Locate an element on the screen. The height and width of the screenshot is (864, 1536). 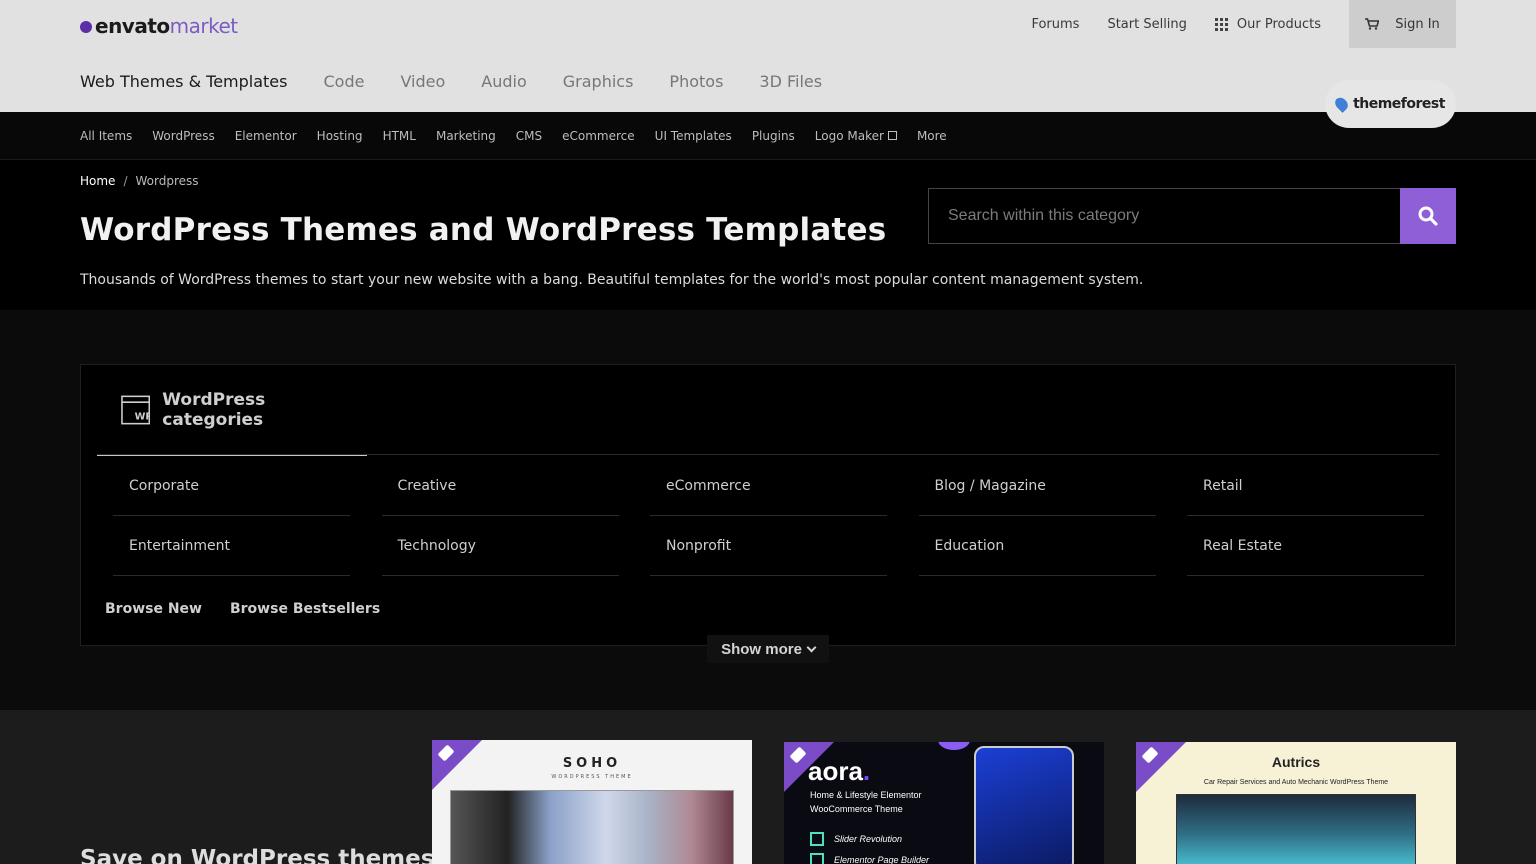
category-real-estate: Real Estate is located at coordinates (1305, 546).